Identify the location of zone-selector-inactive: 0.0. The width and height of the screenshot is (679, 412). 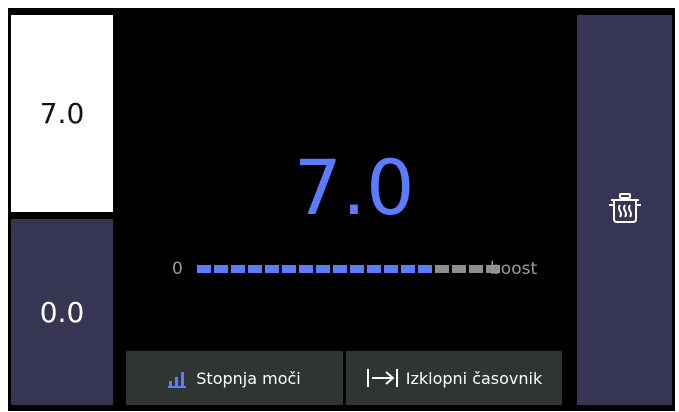
(62, 312).